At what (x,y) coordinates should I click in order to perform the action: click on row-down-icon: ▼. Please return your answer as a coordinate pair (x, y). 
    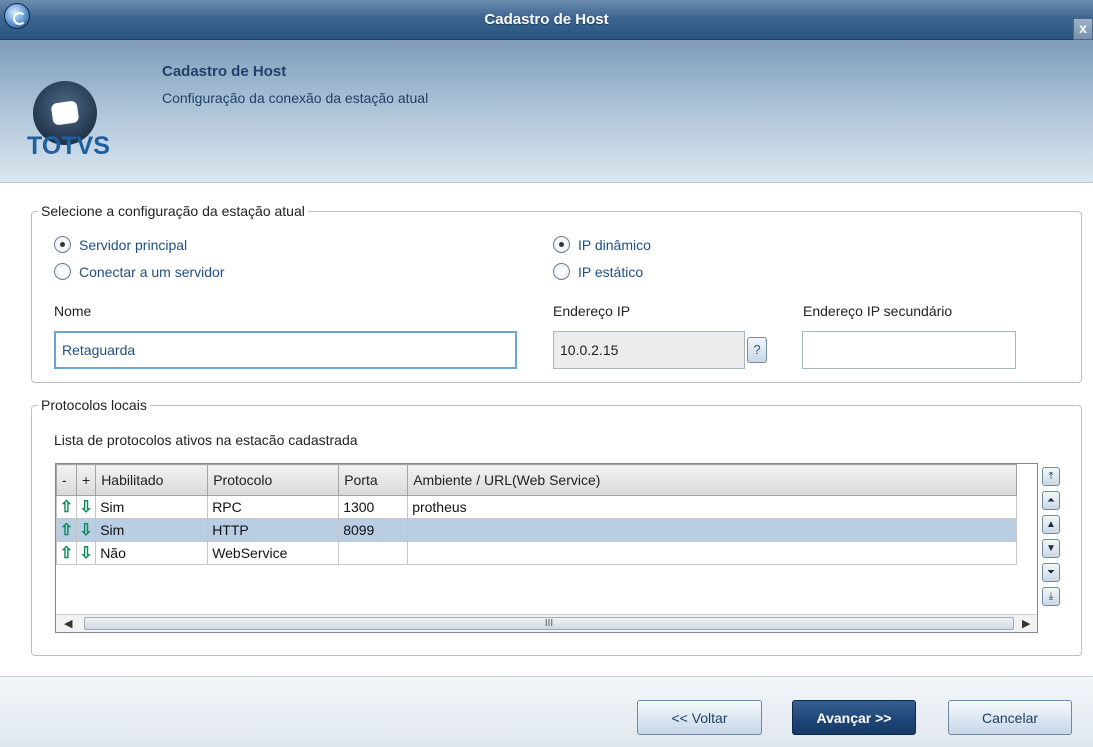
    Looking at the image, I should click on (1051, 548).